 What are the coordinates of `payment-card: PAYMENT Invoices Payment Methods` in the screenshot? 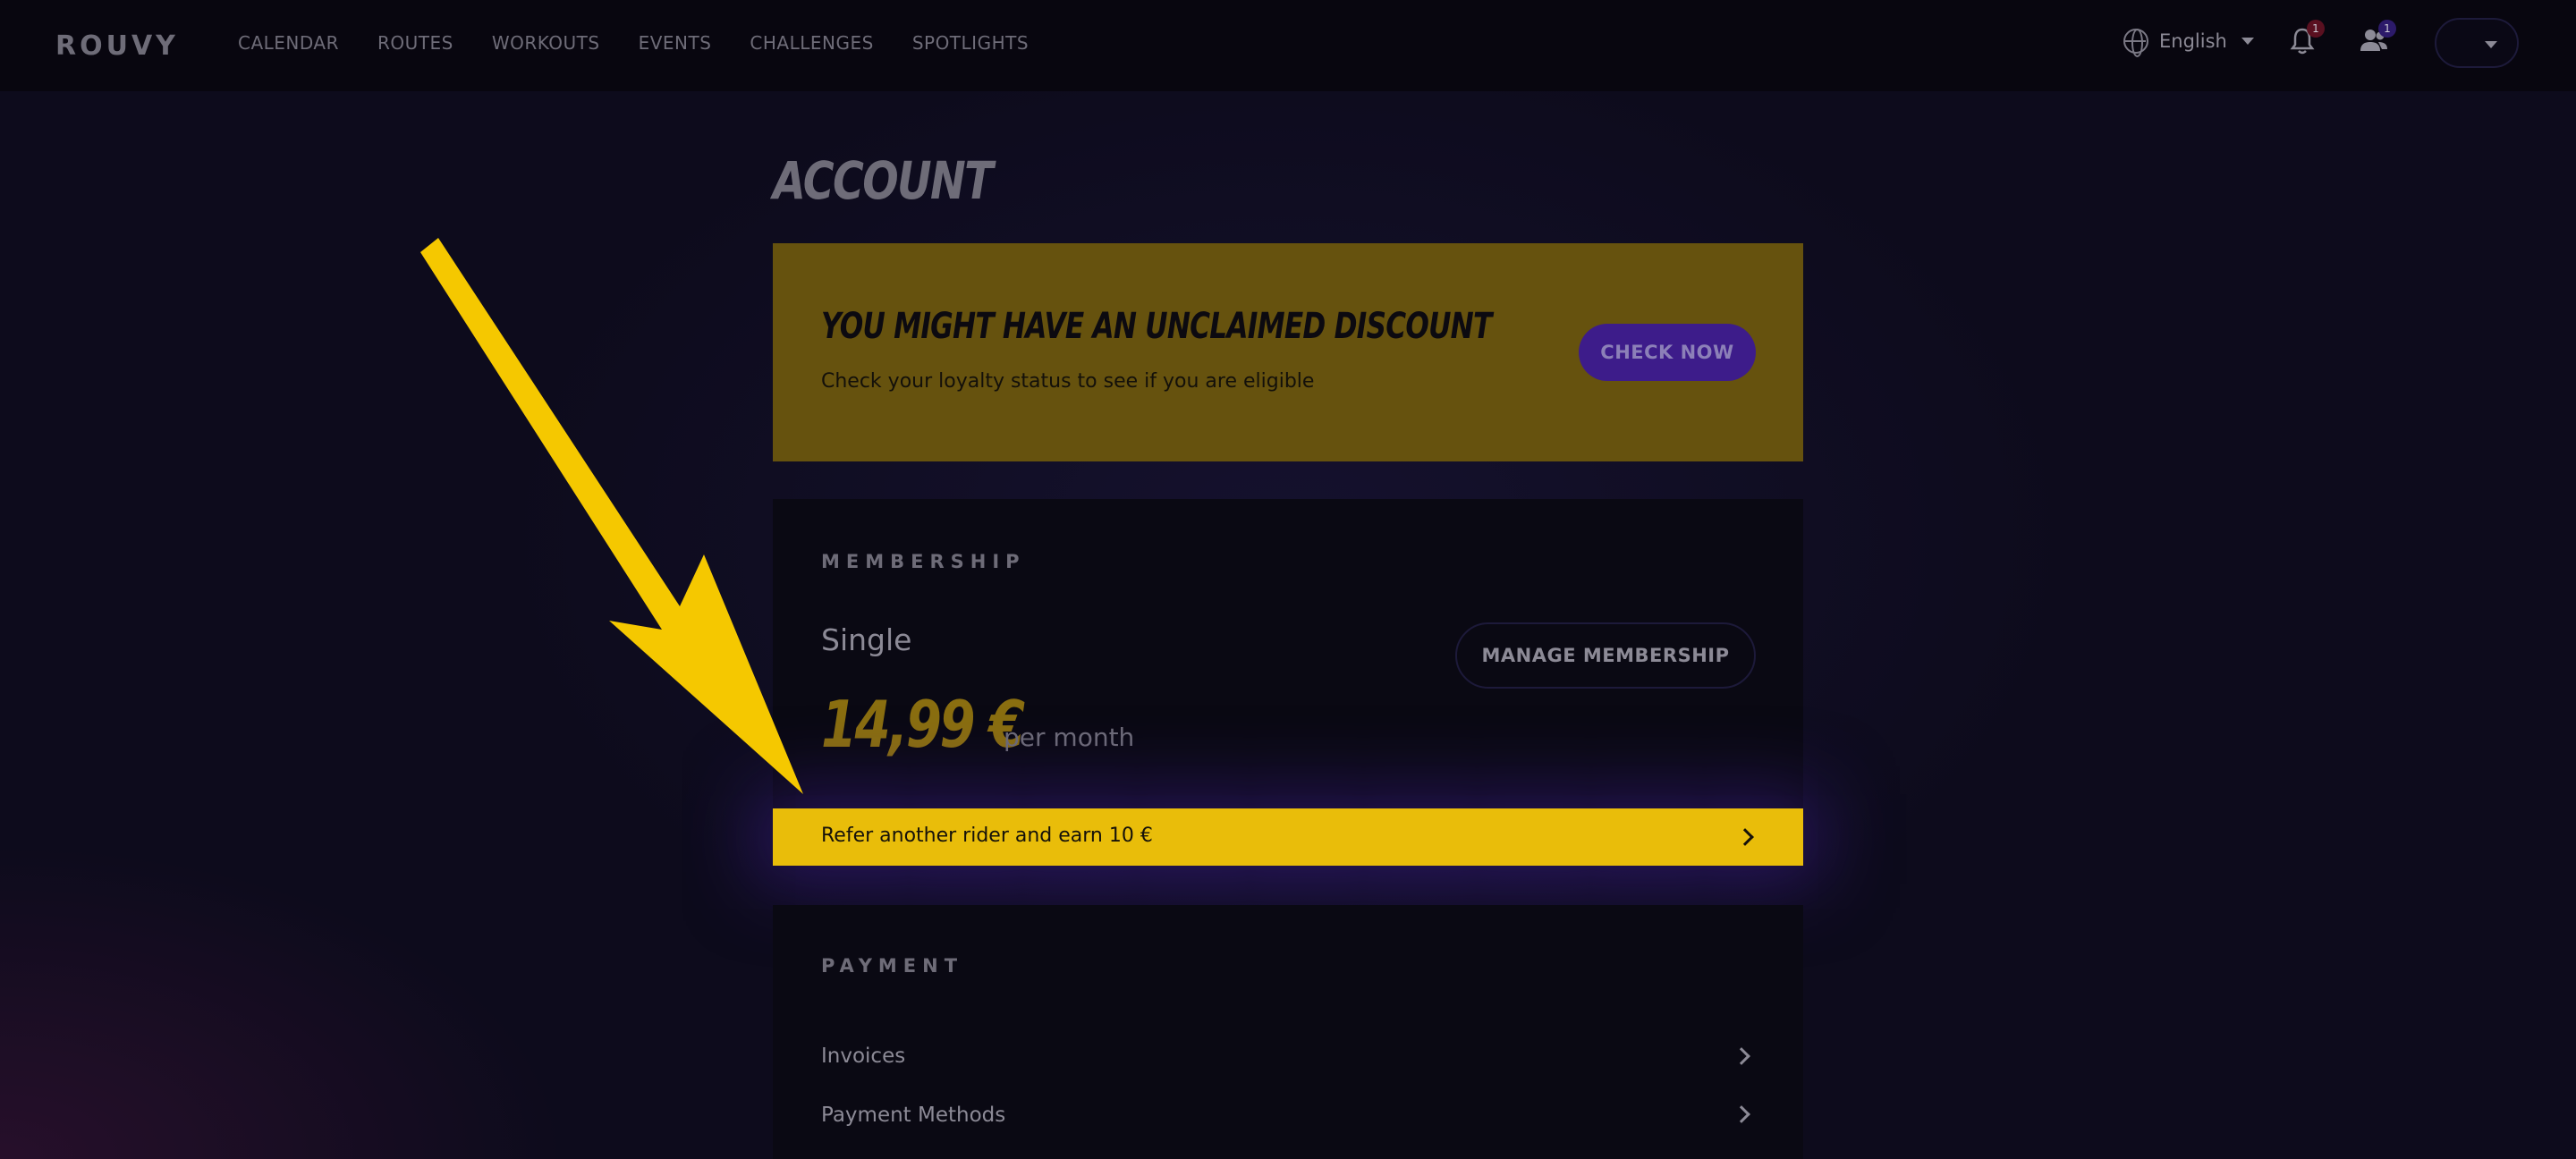 It's located at (1288, 1032).